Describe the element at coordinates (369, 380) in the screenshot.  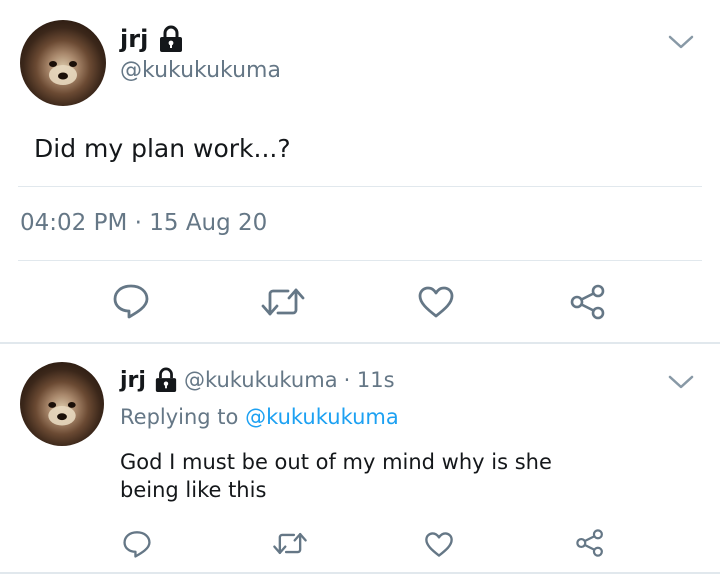
I see `time-ago: · 11s` at that location.